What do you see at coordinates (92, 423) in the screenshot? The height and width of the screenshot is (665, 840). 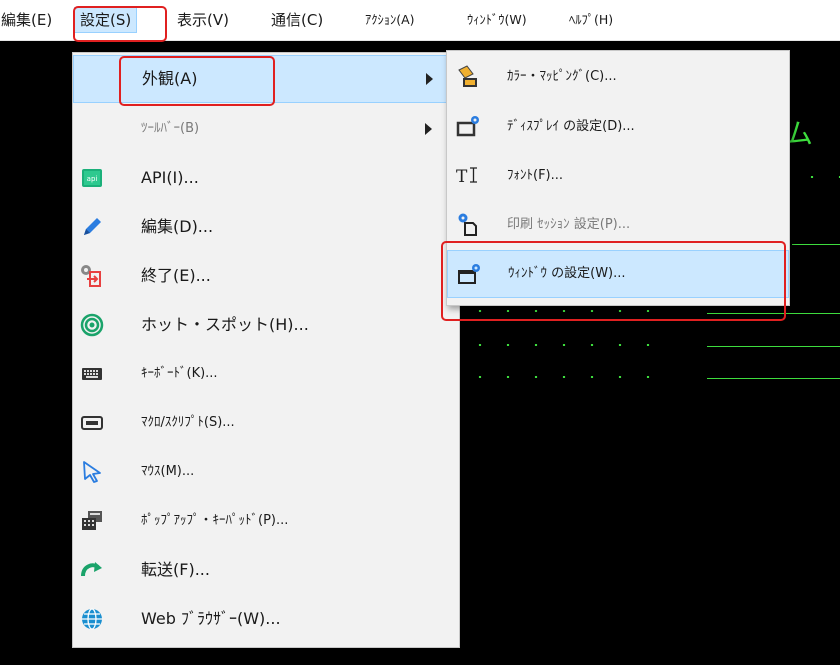 I see `macro-icon` at bounding box center [92, 423].